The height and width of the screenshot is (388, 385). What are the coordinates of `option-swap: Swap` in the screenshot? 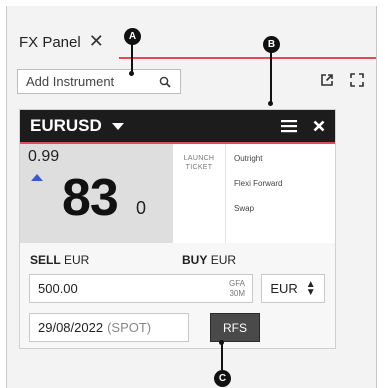 It's located at (284, 214).